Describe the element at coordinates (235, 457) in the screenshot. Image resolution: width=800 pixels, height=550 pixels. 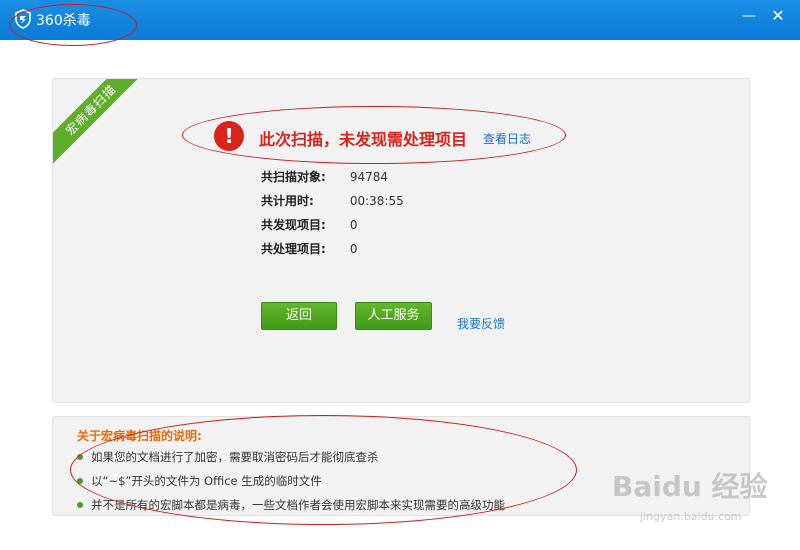
I see `info-item-text: 如果您的文档进行了加密，需要取消密码后才能彻底查杀` at that location.